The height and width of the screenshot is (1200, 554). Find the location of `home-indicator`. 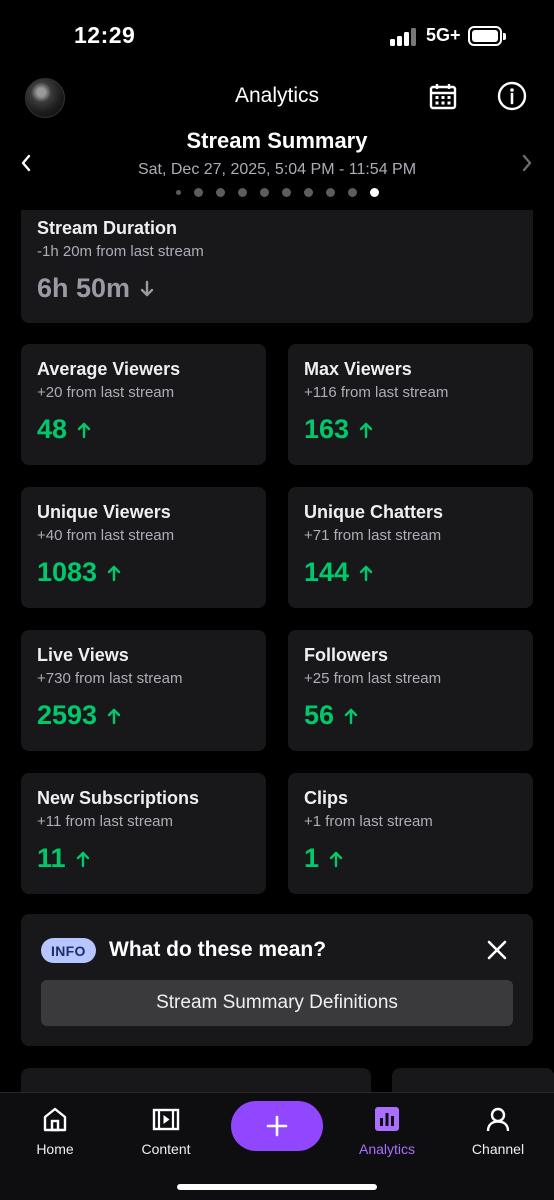

home-indicator is located at coordinates (277, 1187).